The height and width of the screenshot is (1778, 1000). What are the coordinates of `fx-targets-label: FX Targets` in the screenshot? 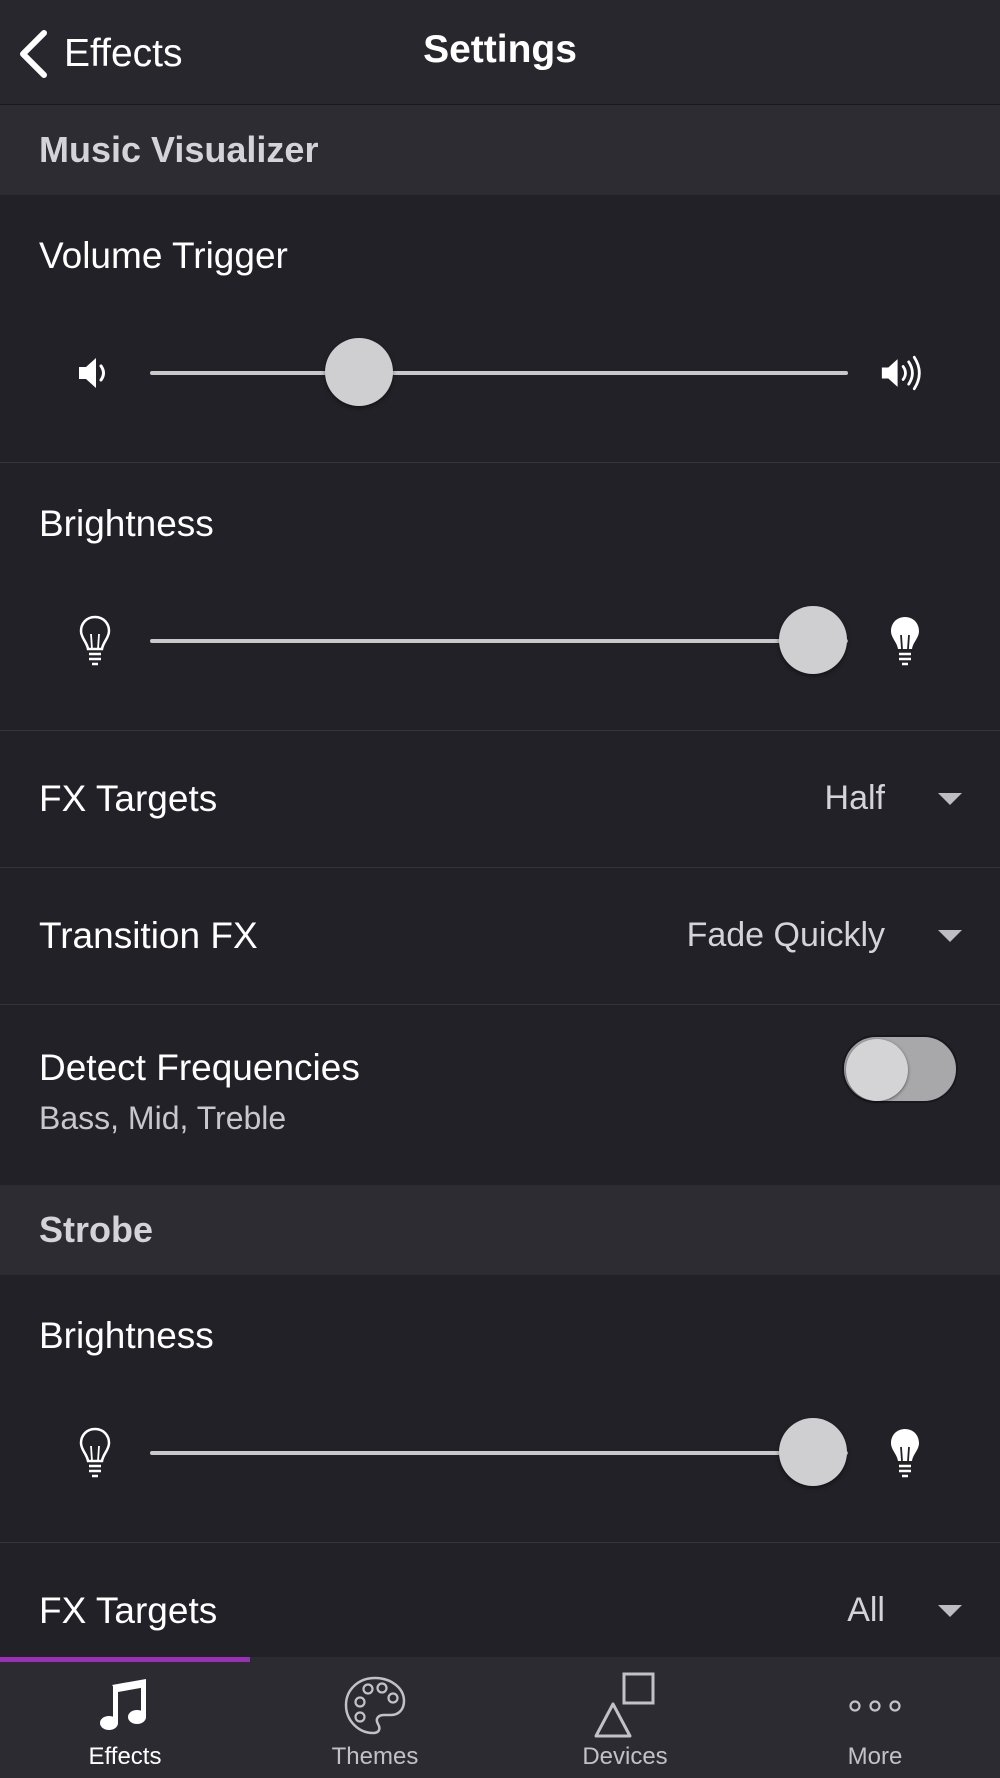 It's located at (128, 798).